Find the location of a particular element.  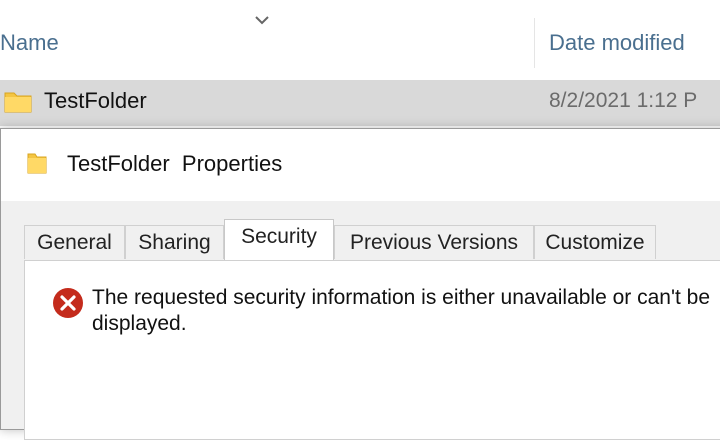

dialog-title: TestFolder Properties is located at coordinates (175, 163).